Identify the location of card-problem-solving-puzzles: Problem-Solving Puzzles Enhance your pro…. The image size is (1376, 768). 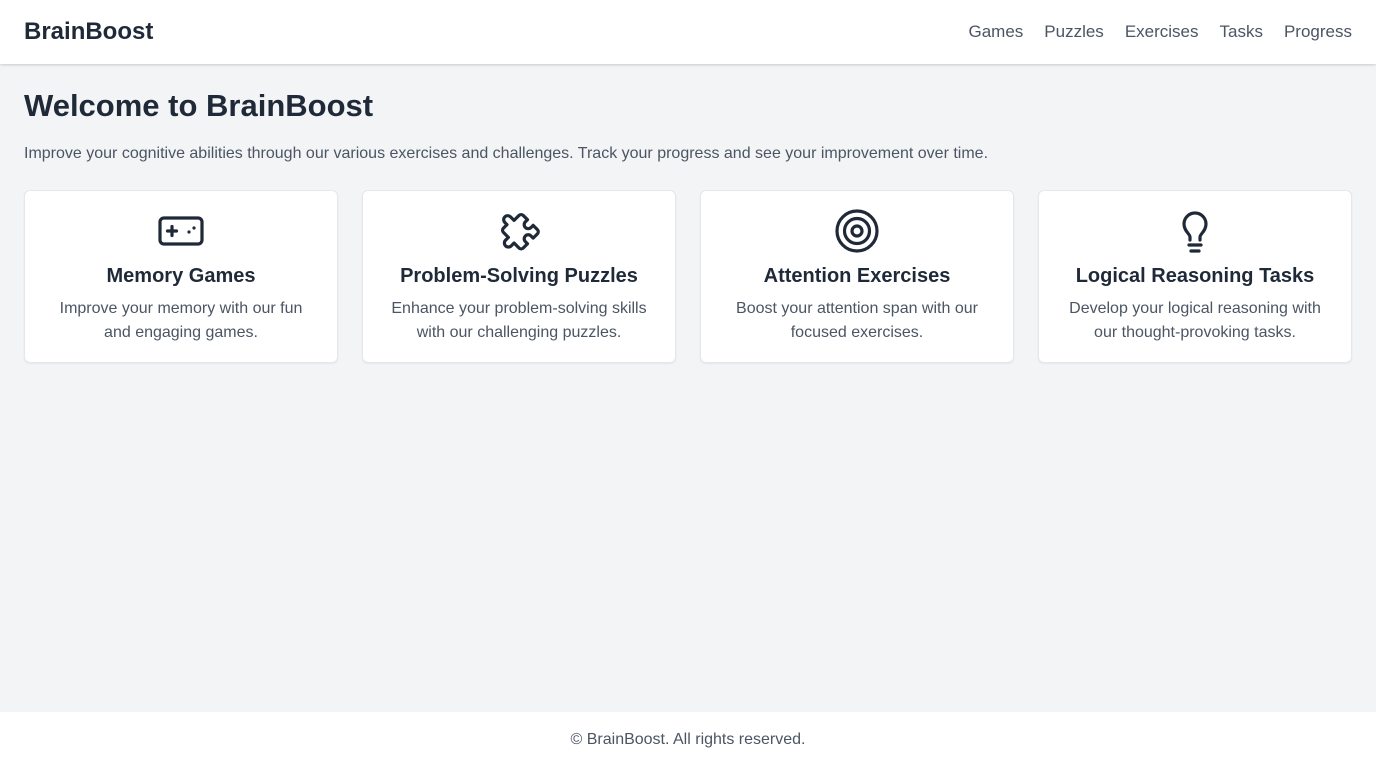
(519, 276).